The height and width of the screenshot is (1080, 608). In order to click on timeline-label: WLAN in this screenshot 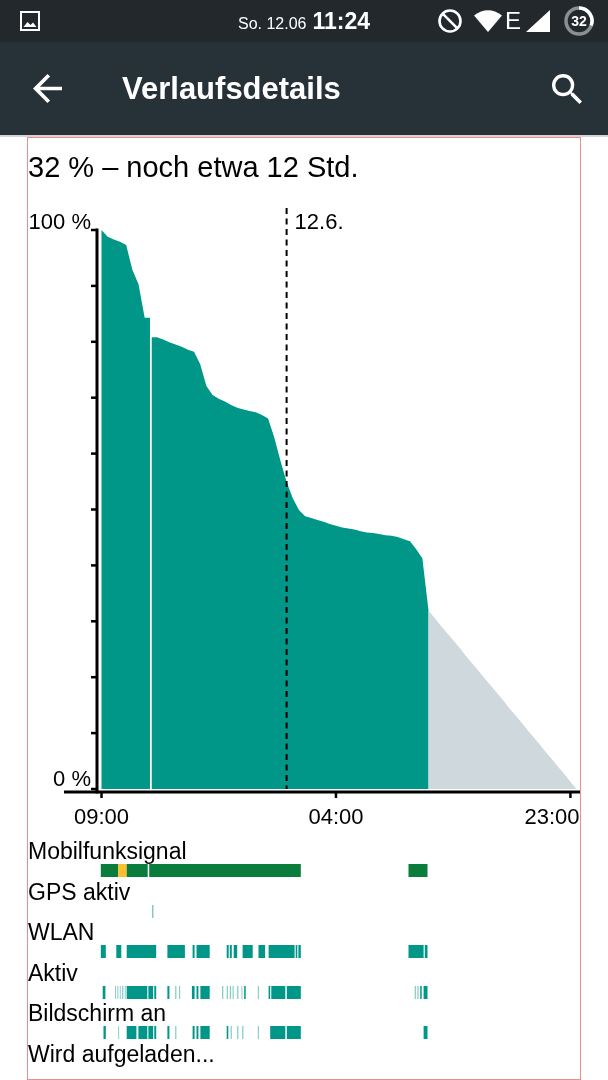, I will do `click(61, 932)`.